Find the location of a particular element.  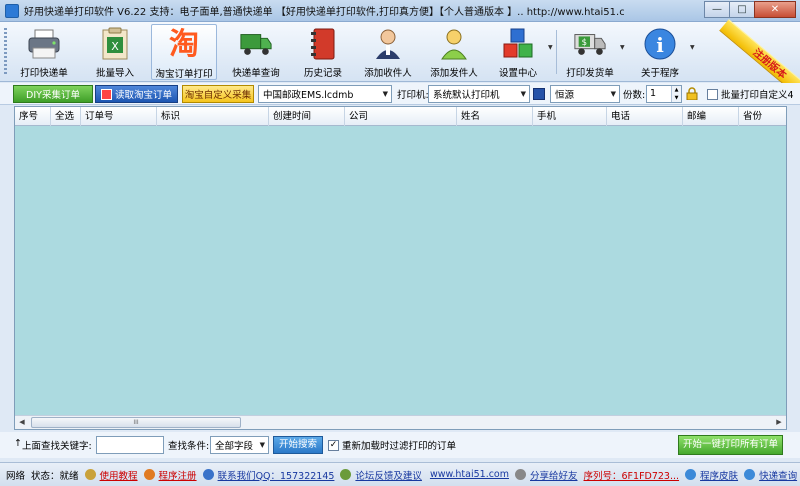

col-company: 公司 is located at coordinates (401, 116).